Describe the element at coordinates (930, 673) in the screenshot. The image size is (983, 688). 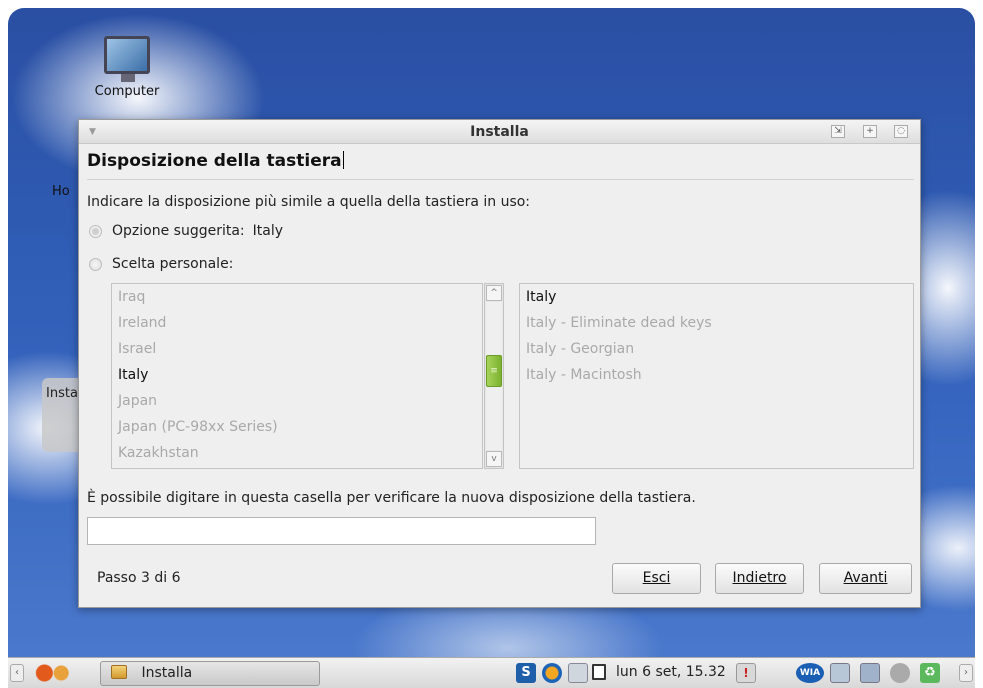
I see `recycle-tray-icon: ♻` at that location.